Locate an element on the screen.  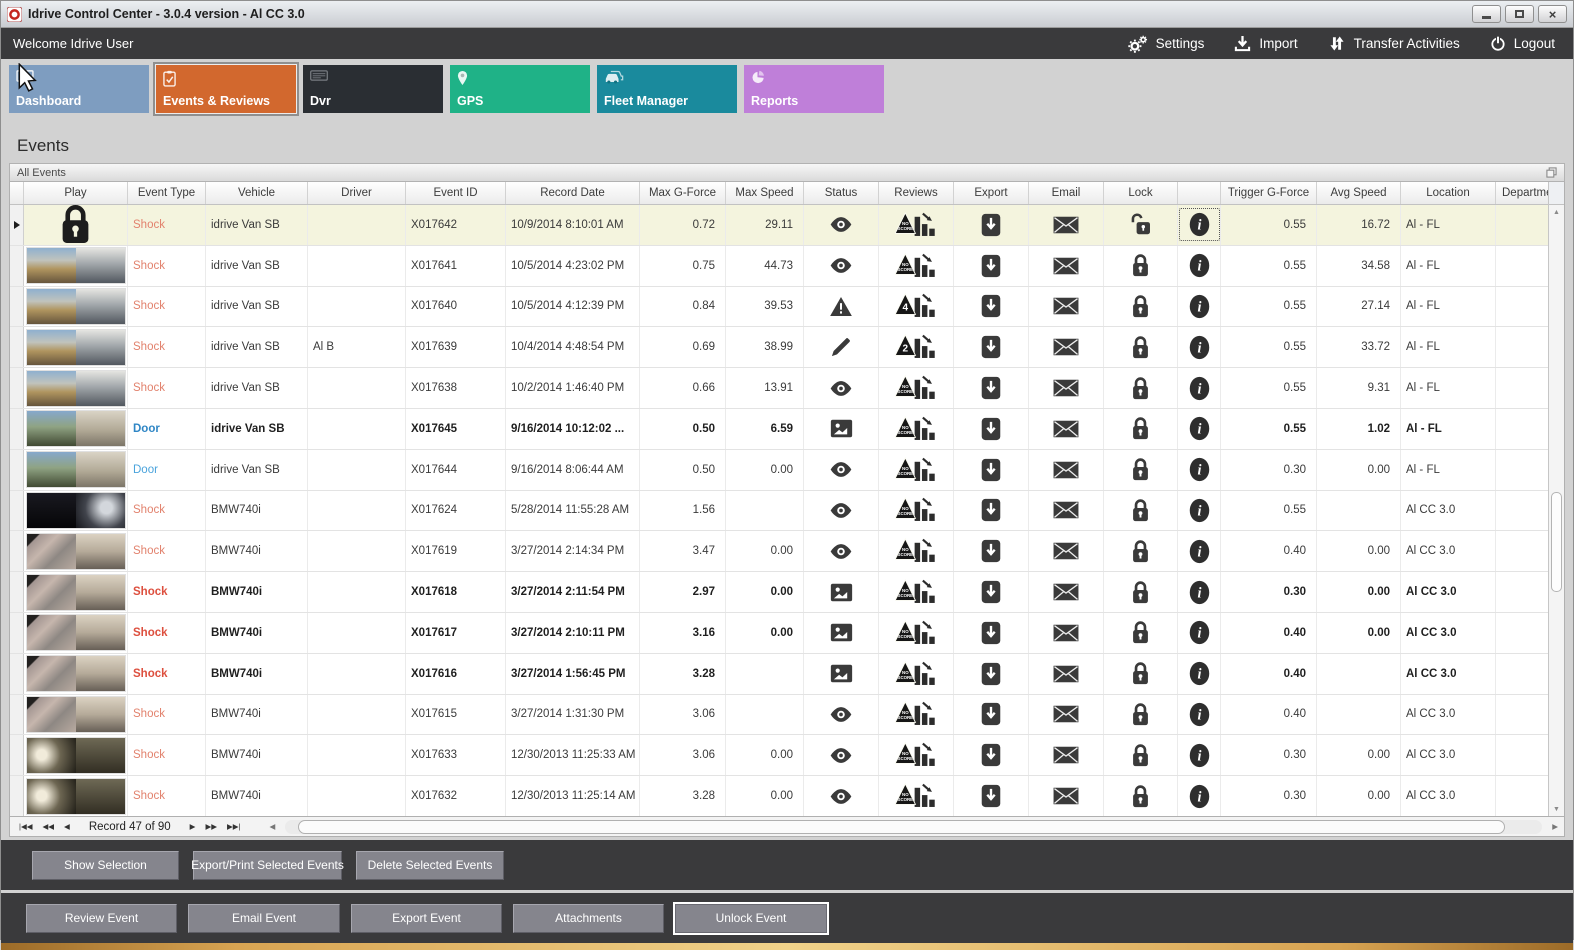
tab-gps: GPS is located at coordinates (520, 89).